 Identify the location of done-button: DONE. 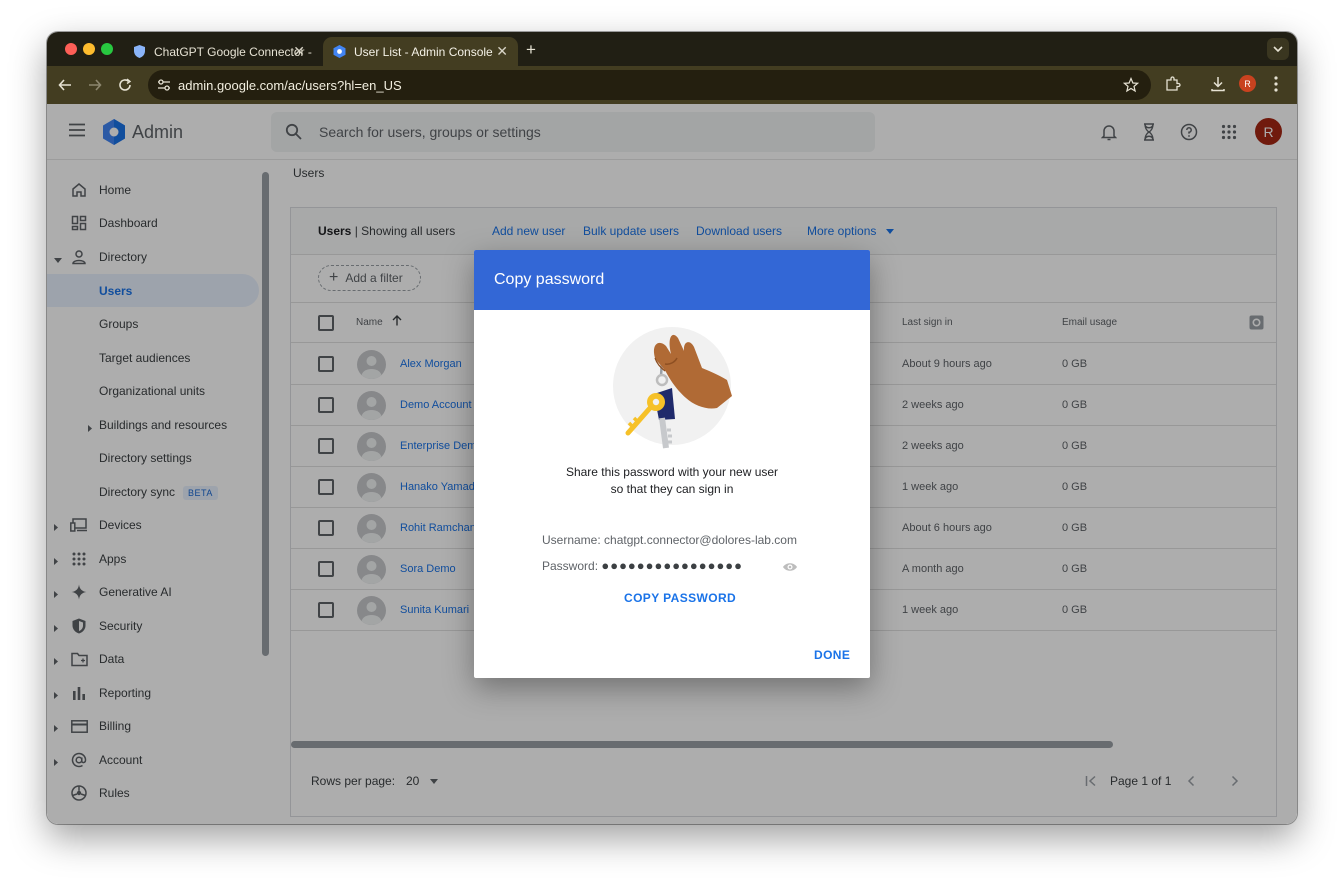
(832, 655).